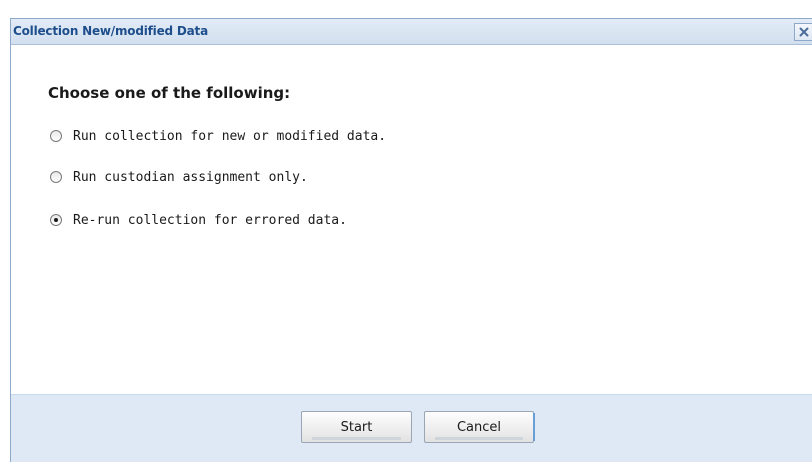  I want to click on radio-run-collection, so click(56, 136).